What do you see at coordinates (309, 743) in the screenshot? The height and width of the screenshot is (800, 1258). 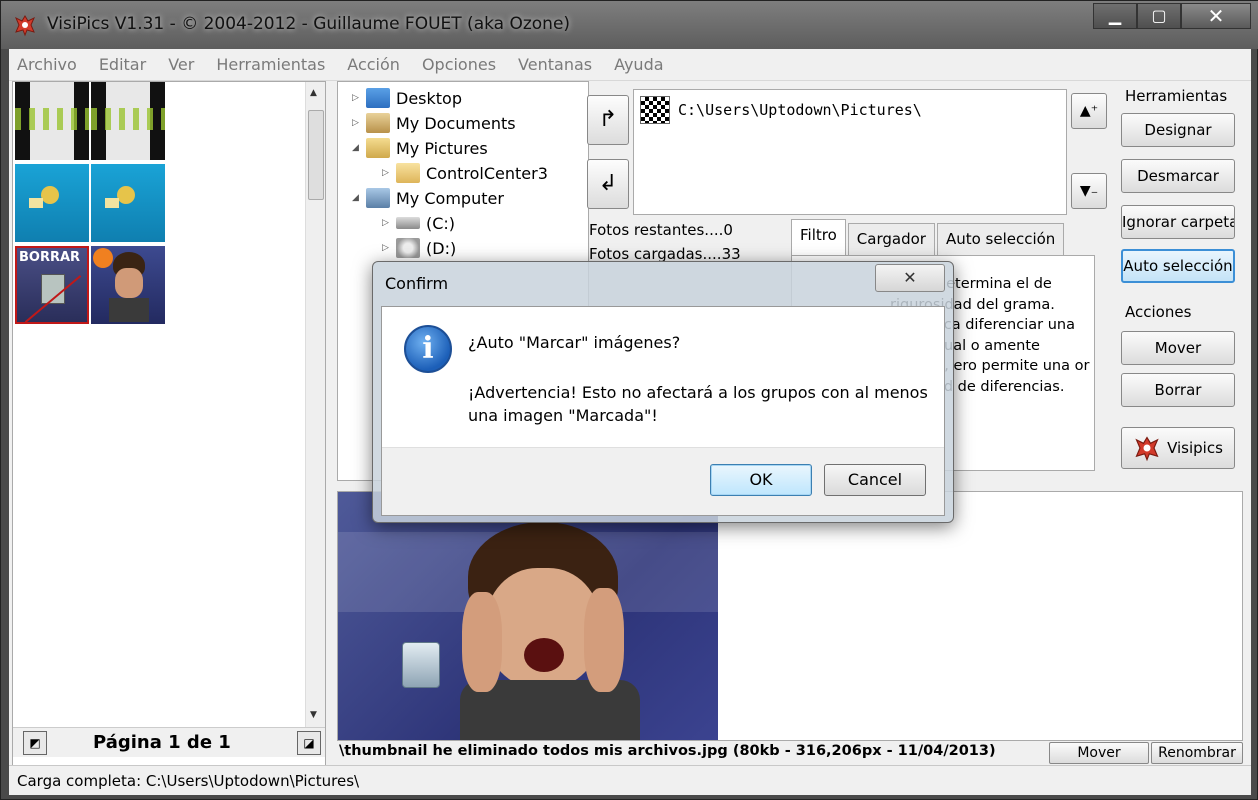 I see `next-page-button: ◪` at bounding box center [309, 743].